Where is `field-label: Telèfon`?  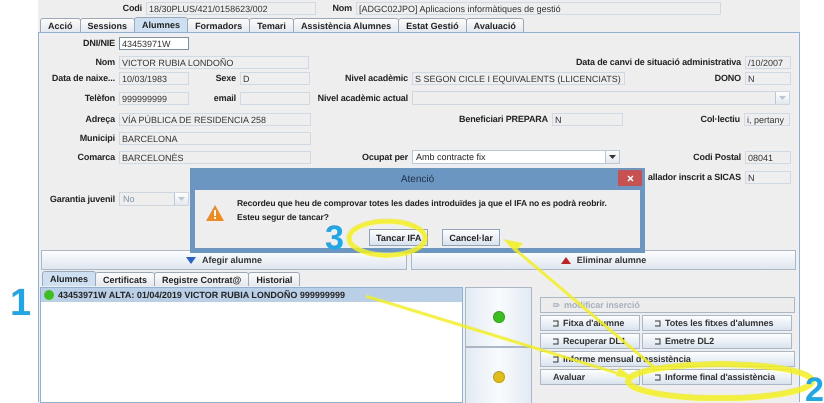
field-label: Telèfon is located at coordinates (100, 98).